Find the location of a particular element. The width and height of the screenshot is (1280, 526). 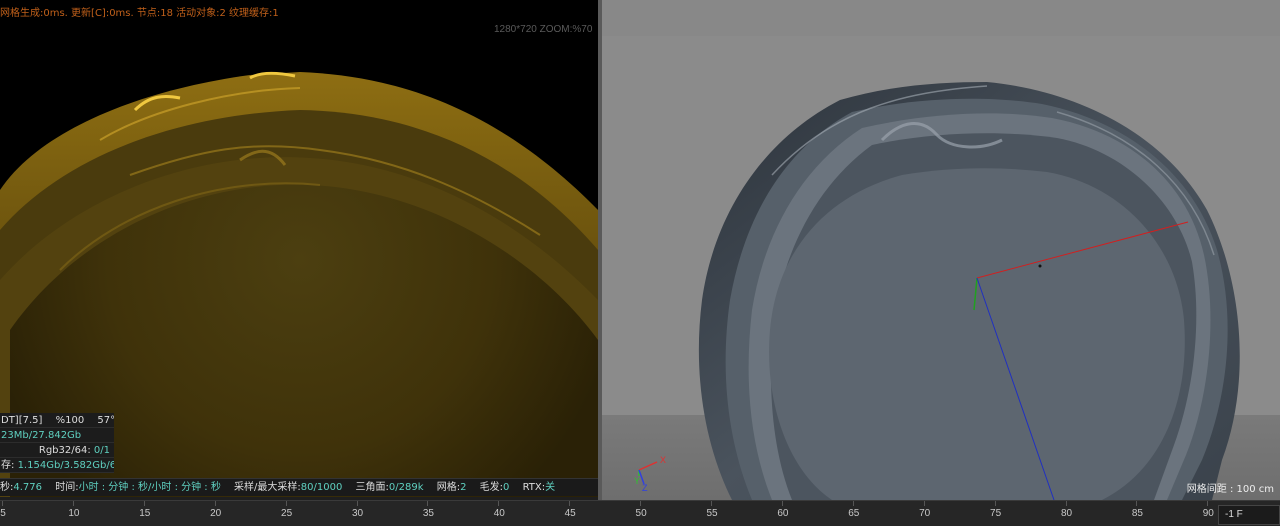

current-frame-field: -1 F is located at coordinates (1249, 515).